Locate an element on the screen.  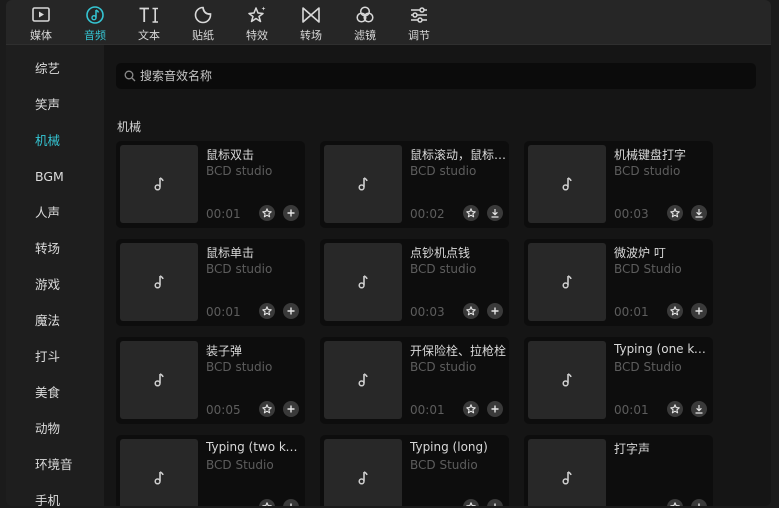
tab-audio: 音频 is located at coordinates (95, 23).